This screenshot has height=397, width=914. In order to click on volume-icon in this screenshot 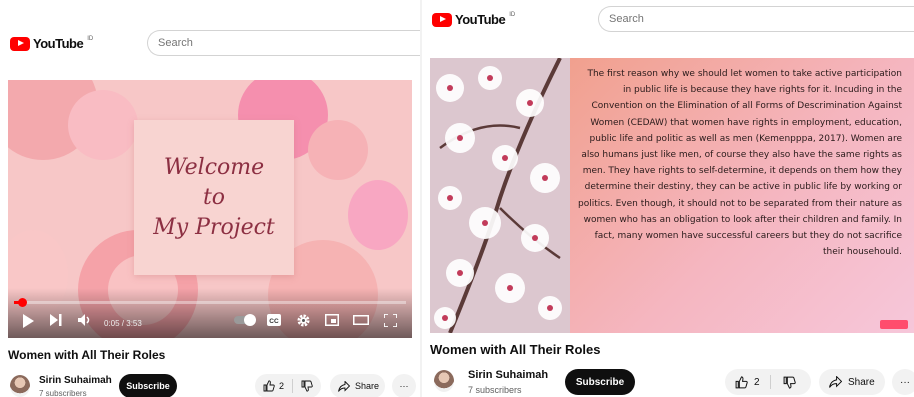, I will do `click(85, 322)`.